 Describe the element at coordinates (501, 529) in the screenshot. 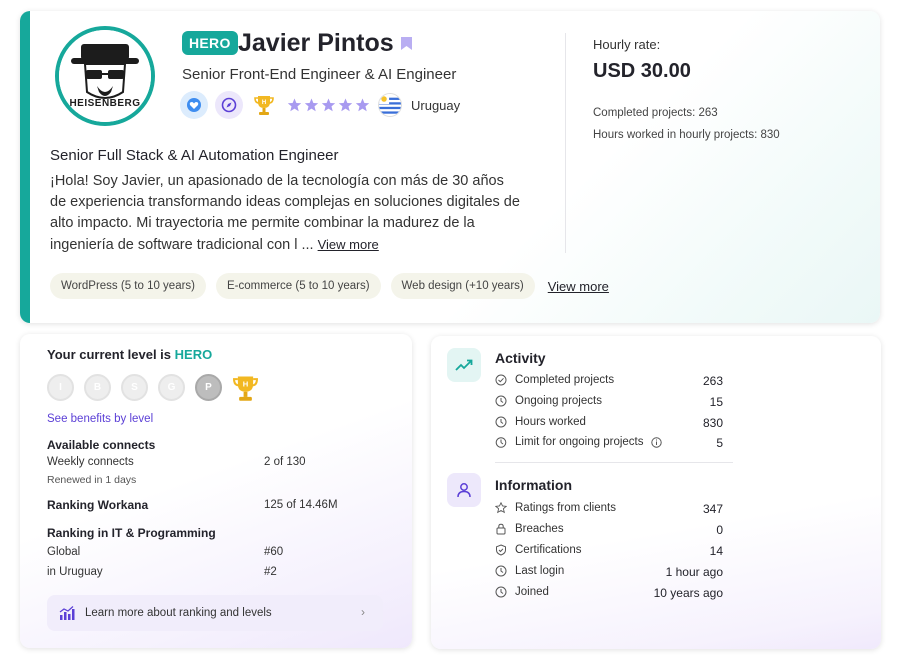

I see `lock-icon` at that location.